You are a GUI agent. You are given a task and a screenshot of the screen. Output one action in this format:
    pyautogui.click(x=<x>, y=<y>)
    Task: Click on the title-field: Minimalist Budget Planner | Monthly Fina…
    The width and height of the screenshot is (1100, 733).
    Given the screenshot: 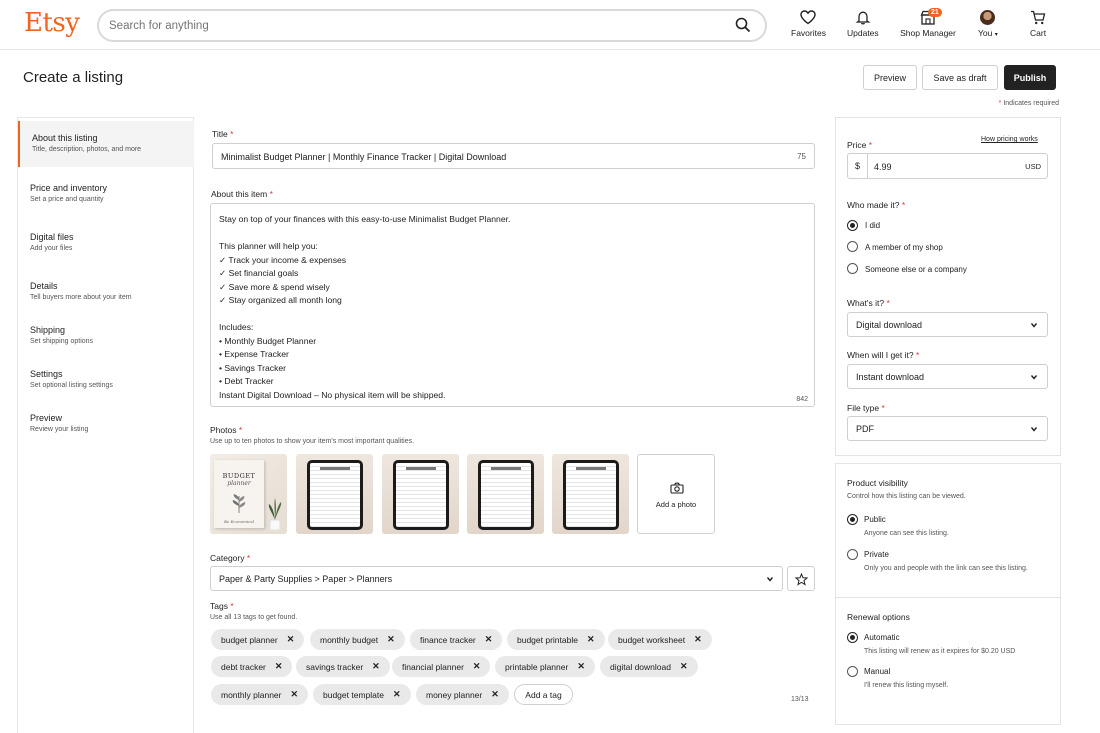 What is the action you would take?
    pyautogui.click(x=513, y=156)
    